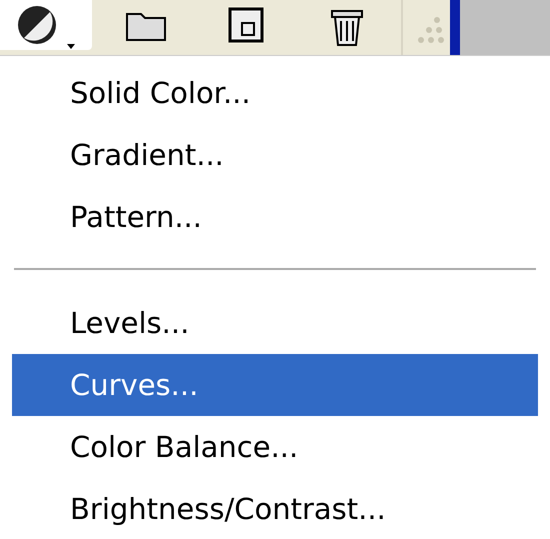 Image resolution: width=550 pixels, height=539 pixels. What do you see at coordinates (46, 25) in the screenshot?
I see `toolbar-button` at bounding box center [46, 25].